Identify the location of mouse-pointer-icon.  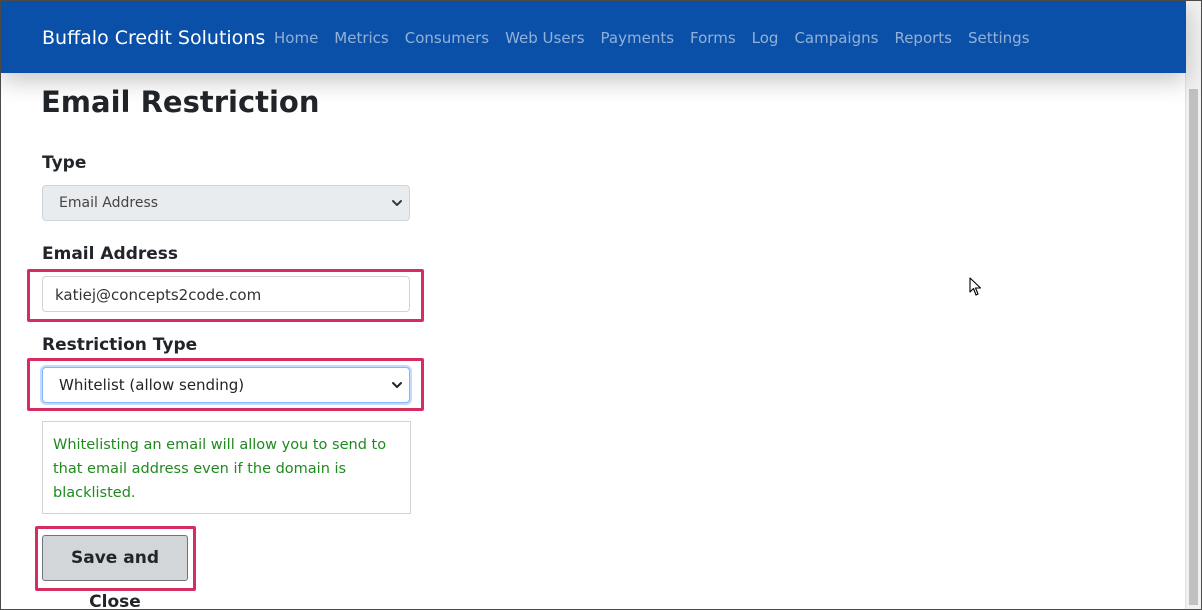
(975, 286).